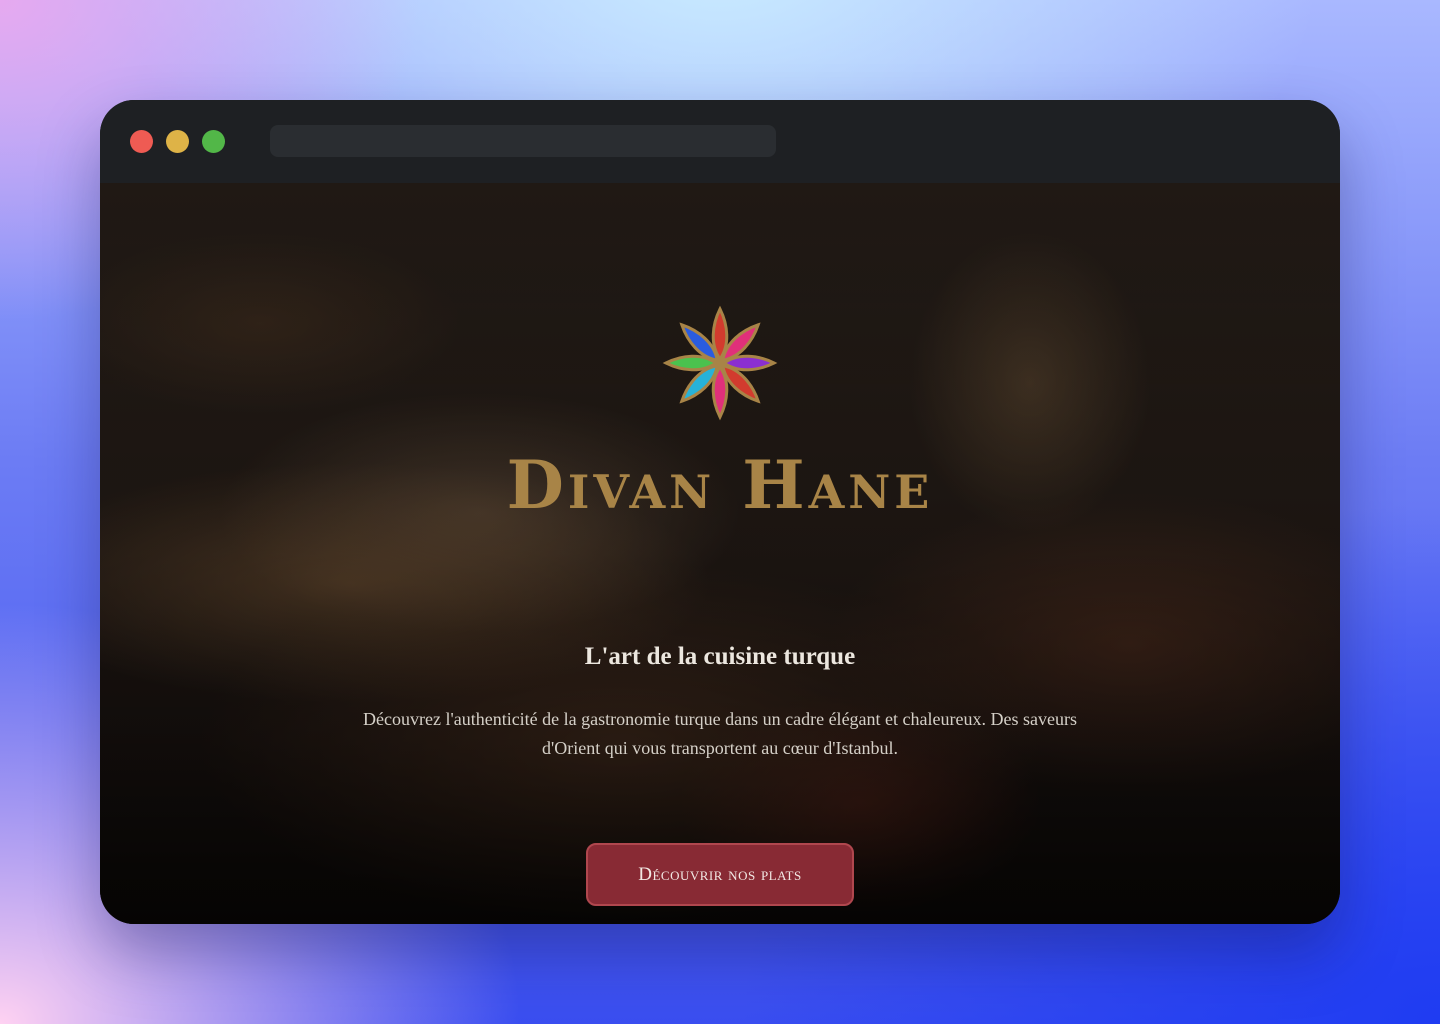 This screenshot has height=1024, width=1440. I want to click on close-window-button, so click(141, 141).